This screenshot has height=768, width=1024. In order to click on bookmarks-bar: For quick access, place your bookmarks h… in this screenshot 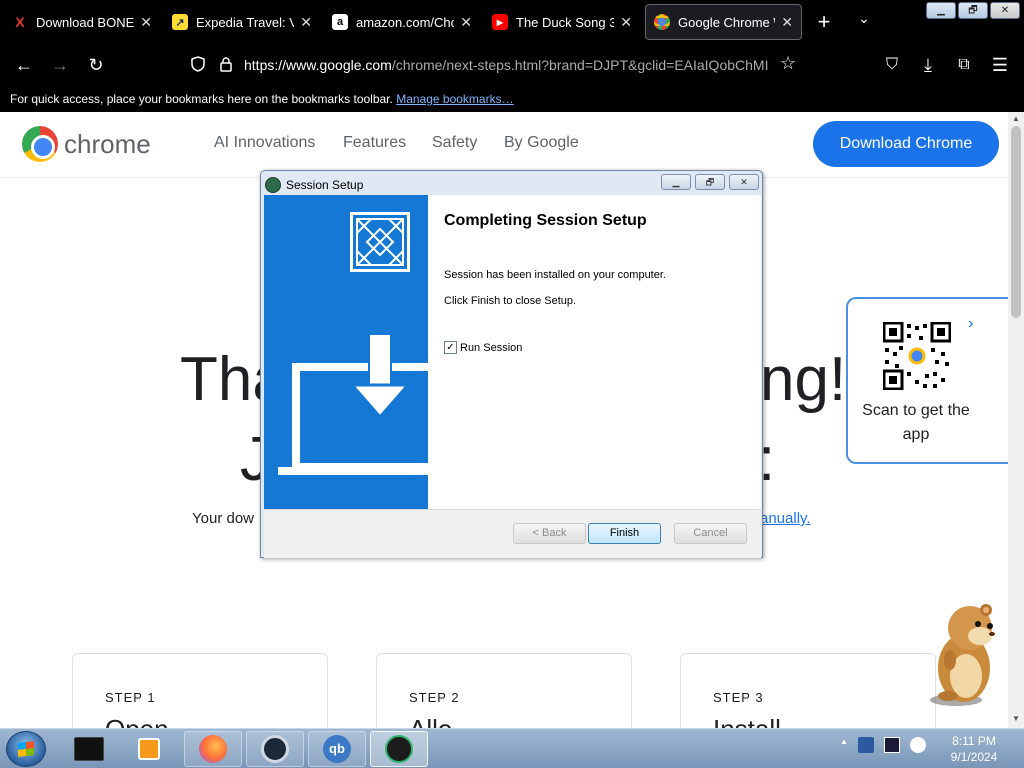, I will do `click(512, 99)`.